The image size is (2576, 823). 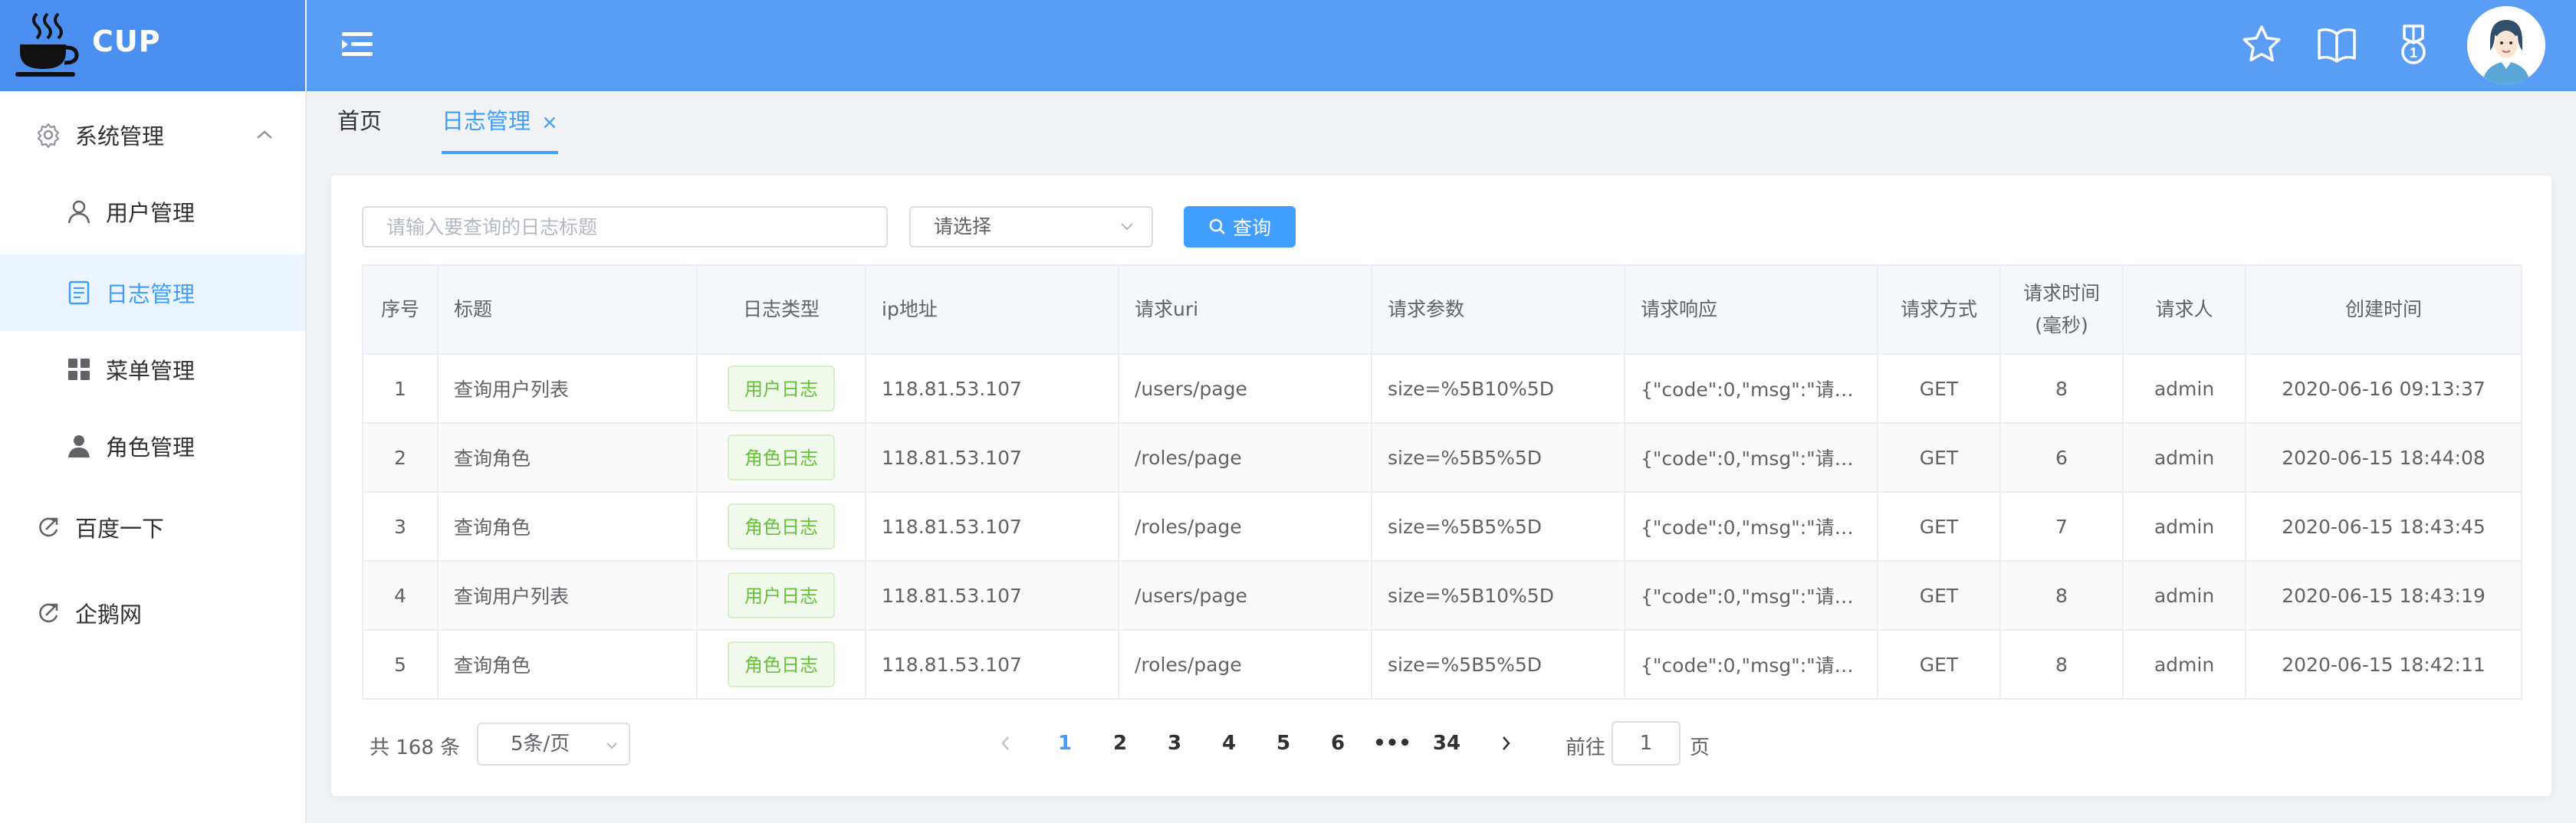 What do you see at coordinates (79, 369) in the screenshot?
I see `grid-icon` at bounding box center [79, 369].